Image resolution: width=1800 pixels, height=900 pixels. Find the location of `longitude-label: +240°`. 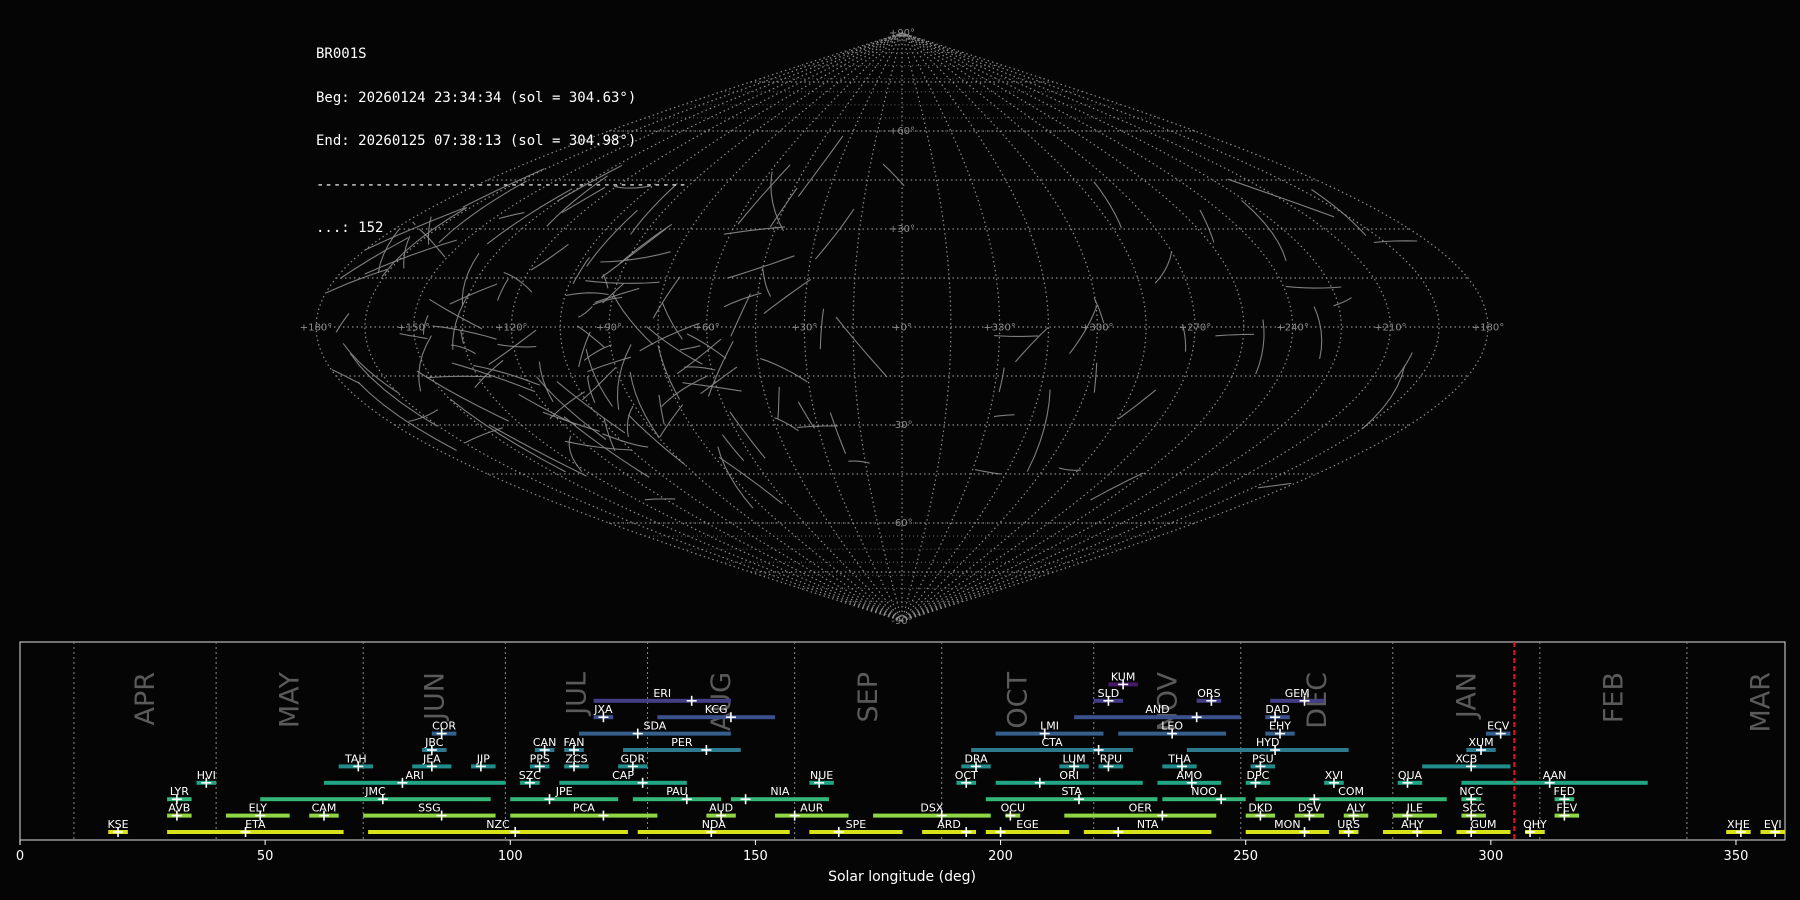

longitude-label: +240° is located at coordinates (1292, 328).